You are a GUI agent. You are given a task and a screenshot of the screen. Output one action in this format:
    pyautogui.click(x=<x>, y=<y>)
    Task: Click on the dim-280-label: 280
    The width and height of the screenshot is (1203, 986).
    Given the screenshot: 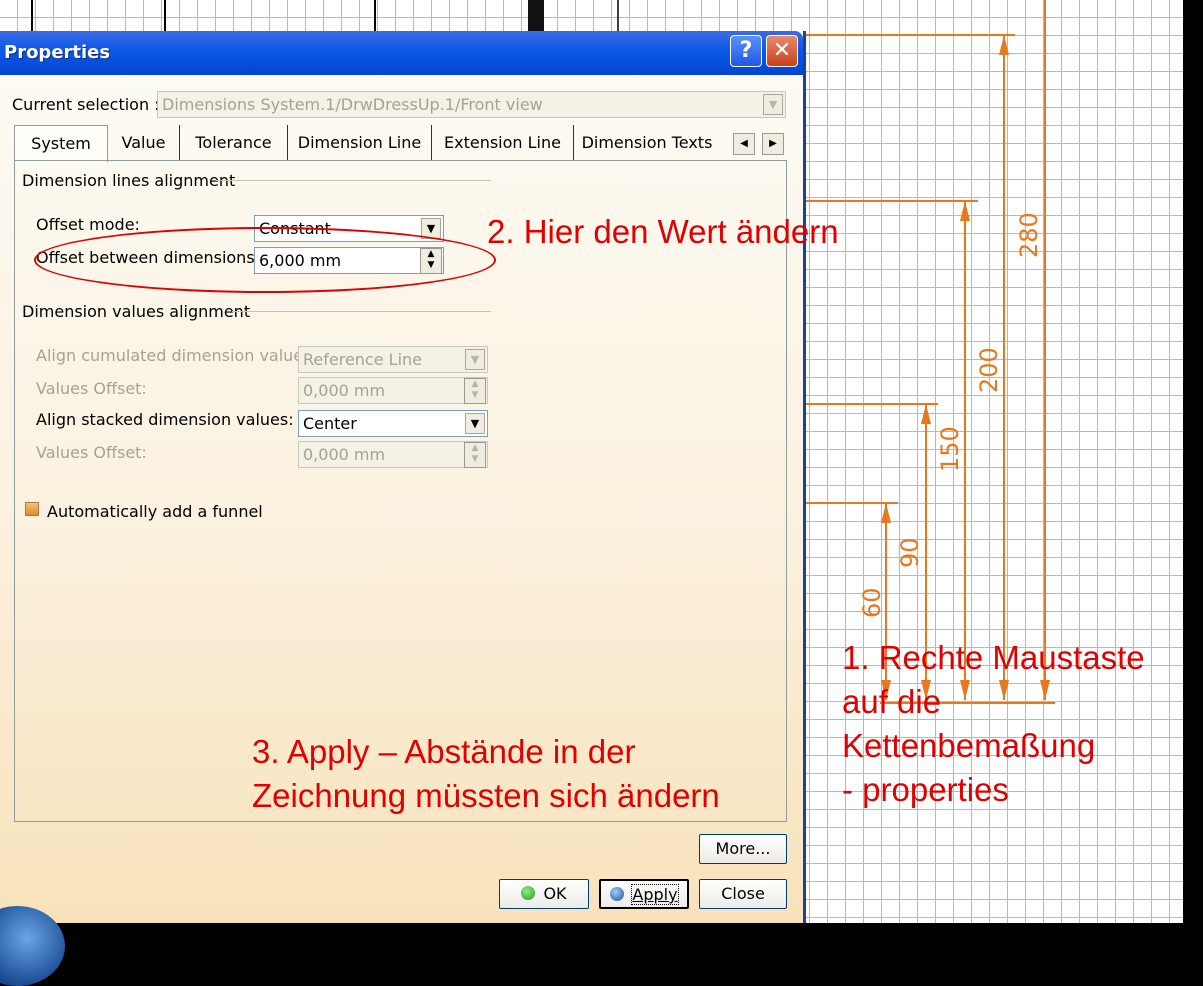 What is the action you would take?
    pyautogui.click(x=1029, y=235)
    